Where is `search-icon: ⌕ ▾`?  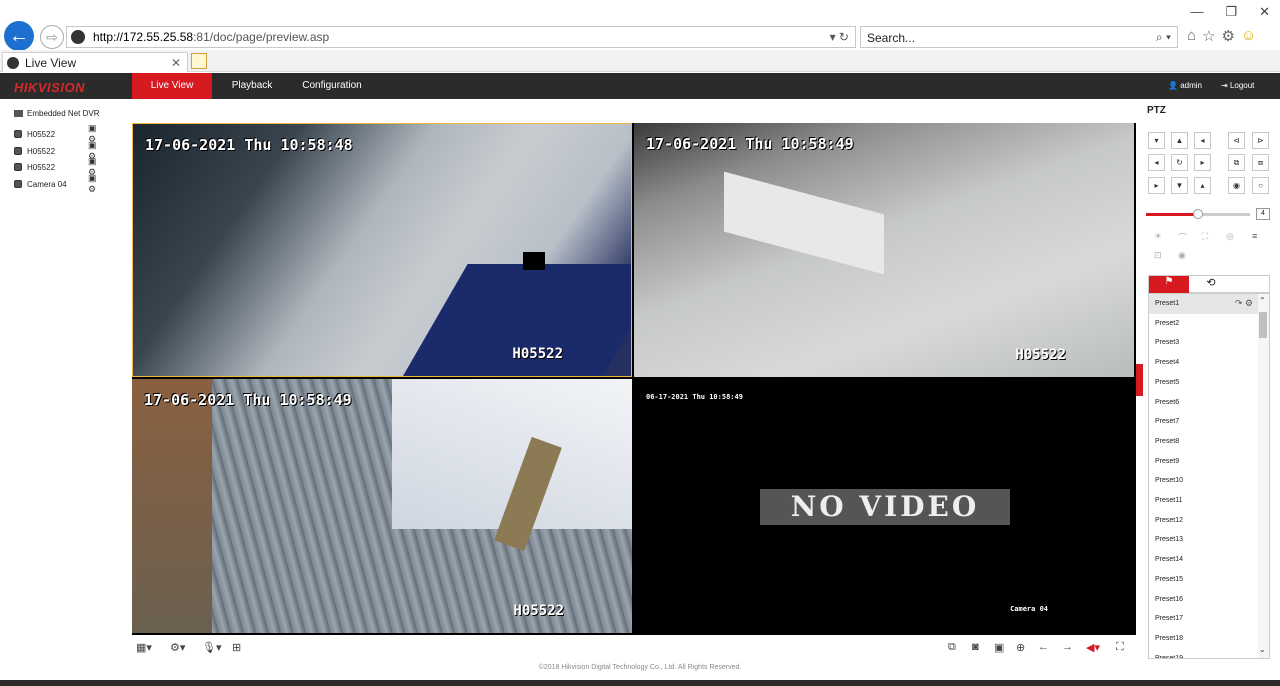
search-icon: ⌕ ▾ is located at coordinates (1163, 37).